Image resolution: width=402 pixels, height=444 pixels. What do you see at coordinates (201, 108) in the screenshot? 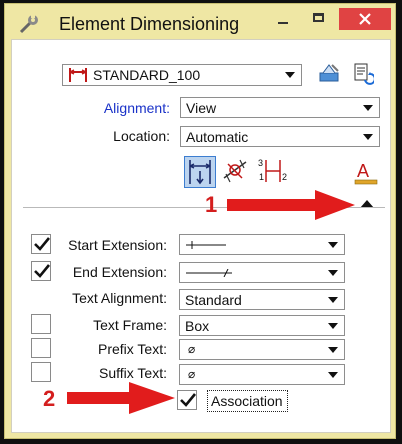
I see `alignment-select-value: View` at bounding box center [201, 108].